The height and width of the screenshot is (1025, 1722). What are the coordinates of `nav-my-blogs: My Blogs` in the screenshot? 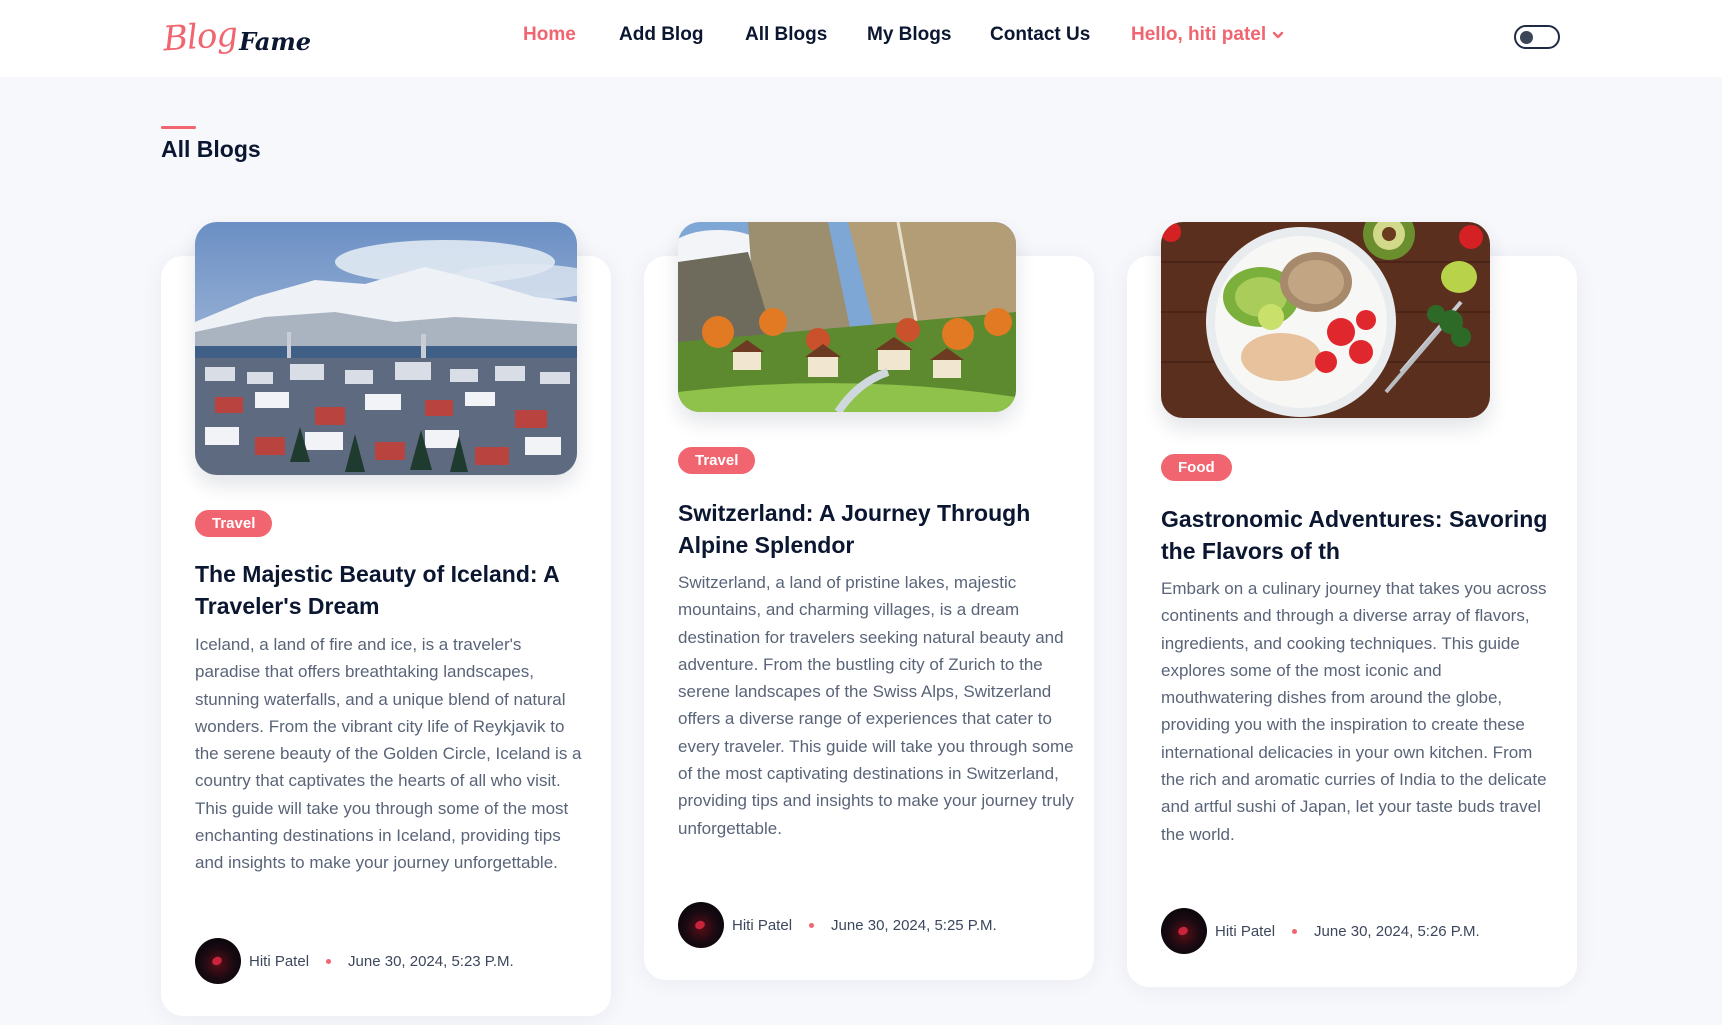 It's located at (909, 35).